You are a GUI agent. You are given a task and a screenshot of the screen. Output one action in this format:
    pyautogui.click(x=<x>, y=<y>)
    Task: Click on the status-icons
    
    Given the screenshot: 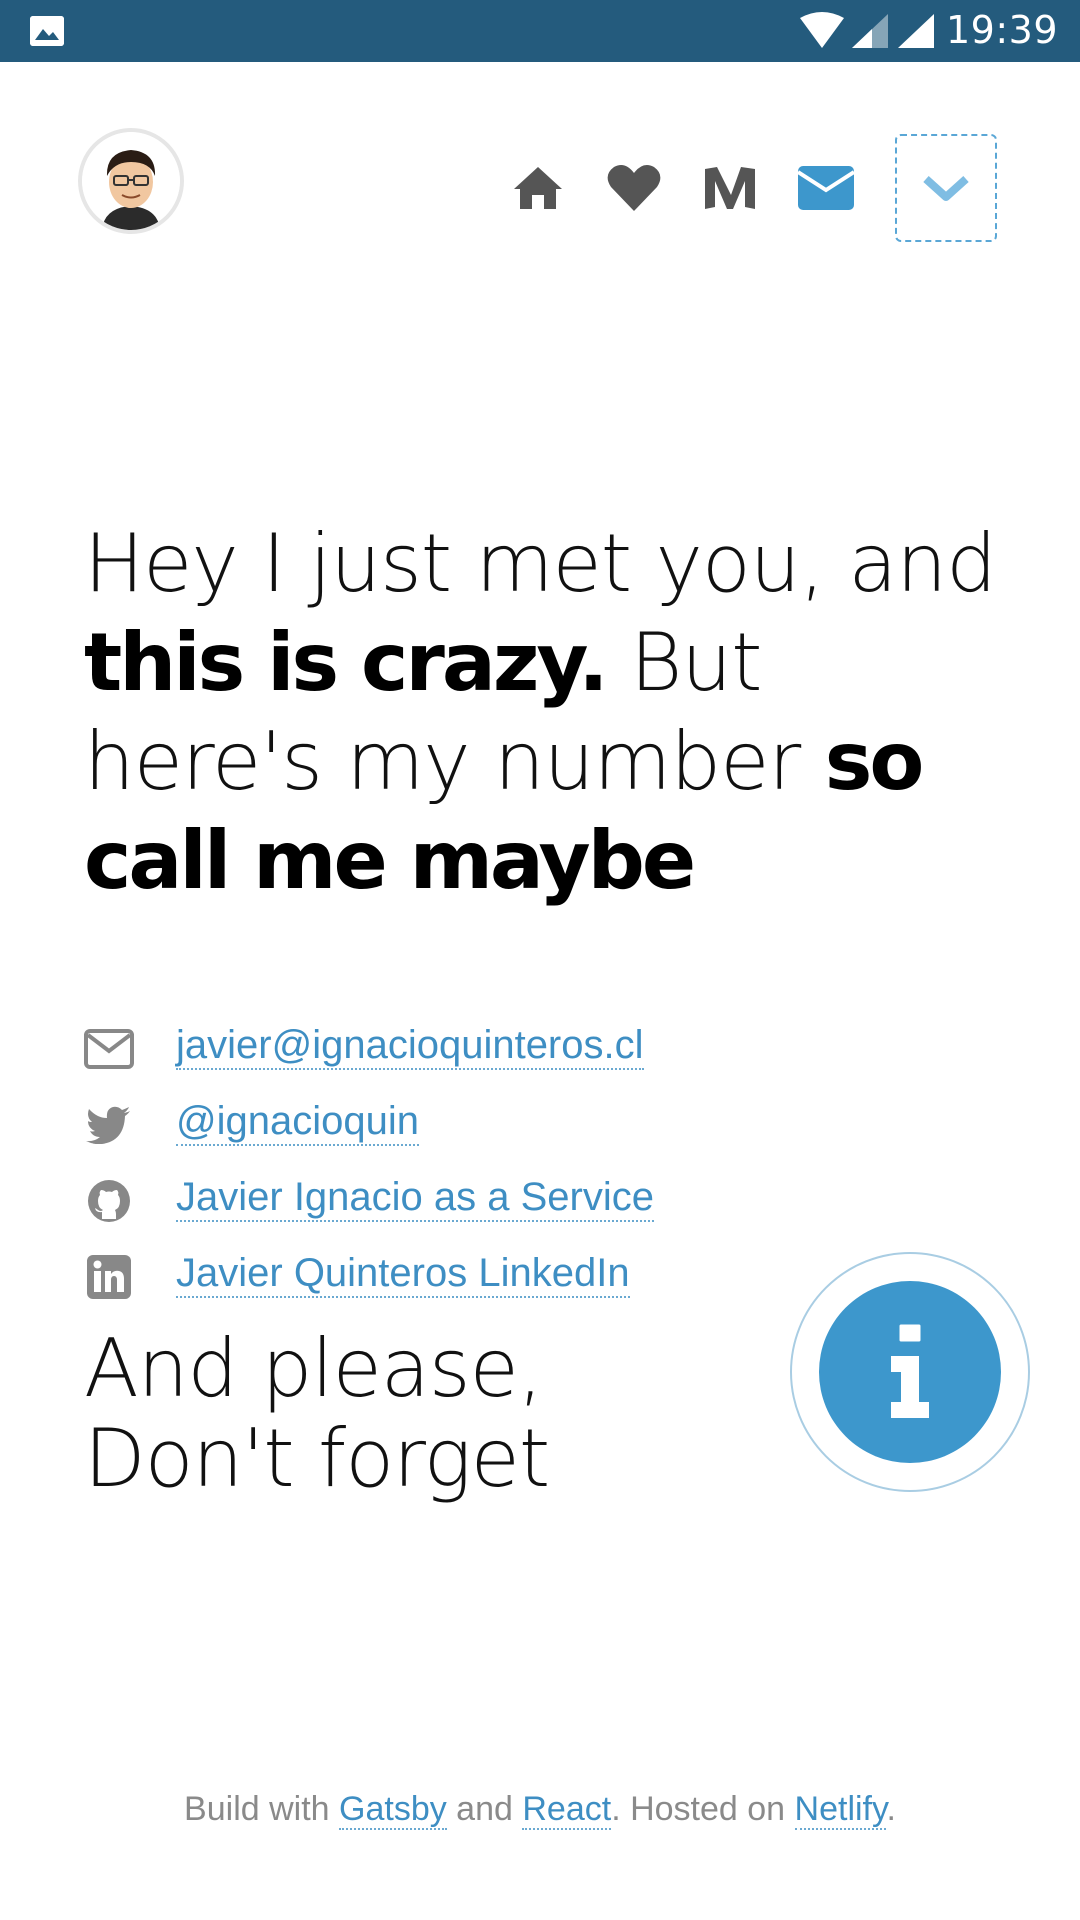 What is the action you would take?
    pyautogui.click(x=868, y=32)
    